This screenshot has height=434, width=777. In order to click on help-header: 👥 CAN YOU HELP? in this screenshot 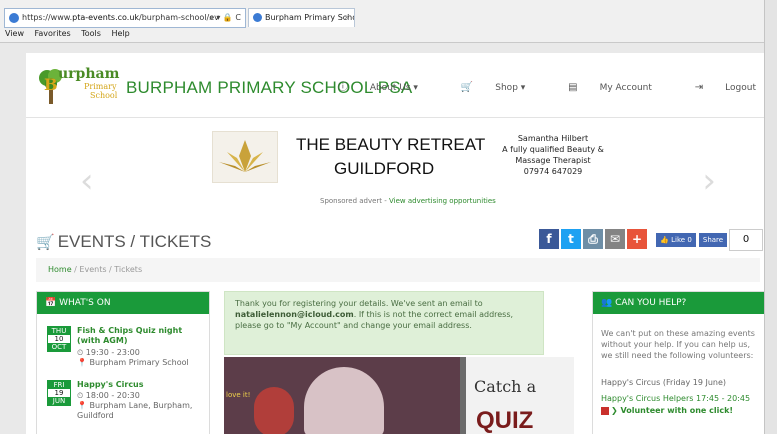, I will do `click(680, 303)`.